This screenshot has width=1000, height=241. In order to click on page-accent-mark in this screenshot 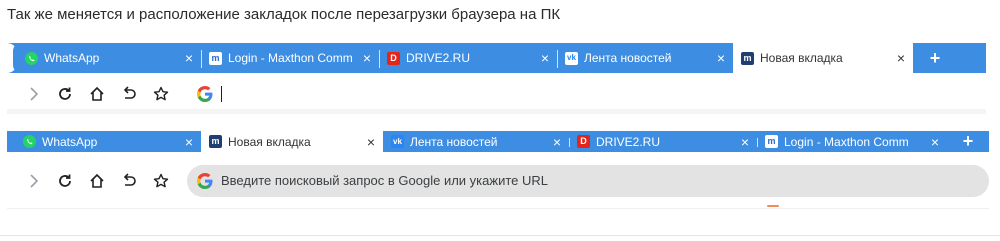, I will do `click(773, 206)`.